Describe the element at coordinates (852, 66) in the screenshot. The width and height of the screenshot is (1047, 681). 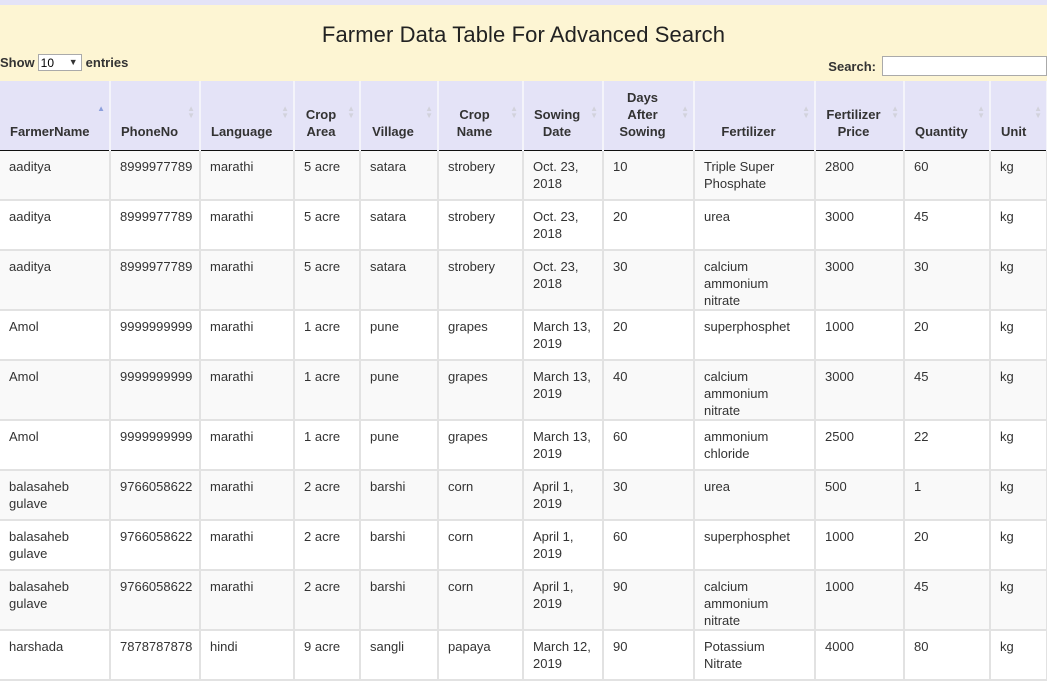
I see `search-label: Search:` at that location.